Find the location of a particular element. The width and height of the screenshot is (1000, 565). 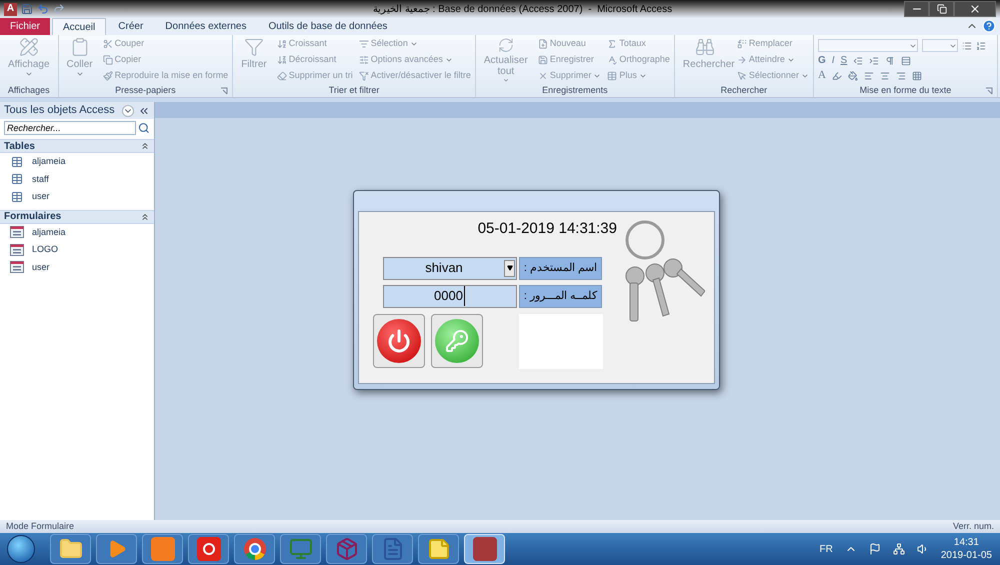

search-icon is located at coordinates (144, 128).